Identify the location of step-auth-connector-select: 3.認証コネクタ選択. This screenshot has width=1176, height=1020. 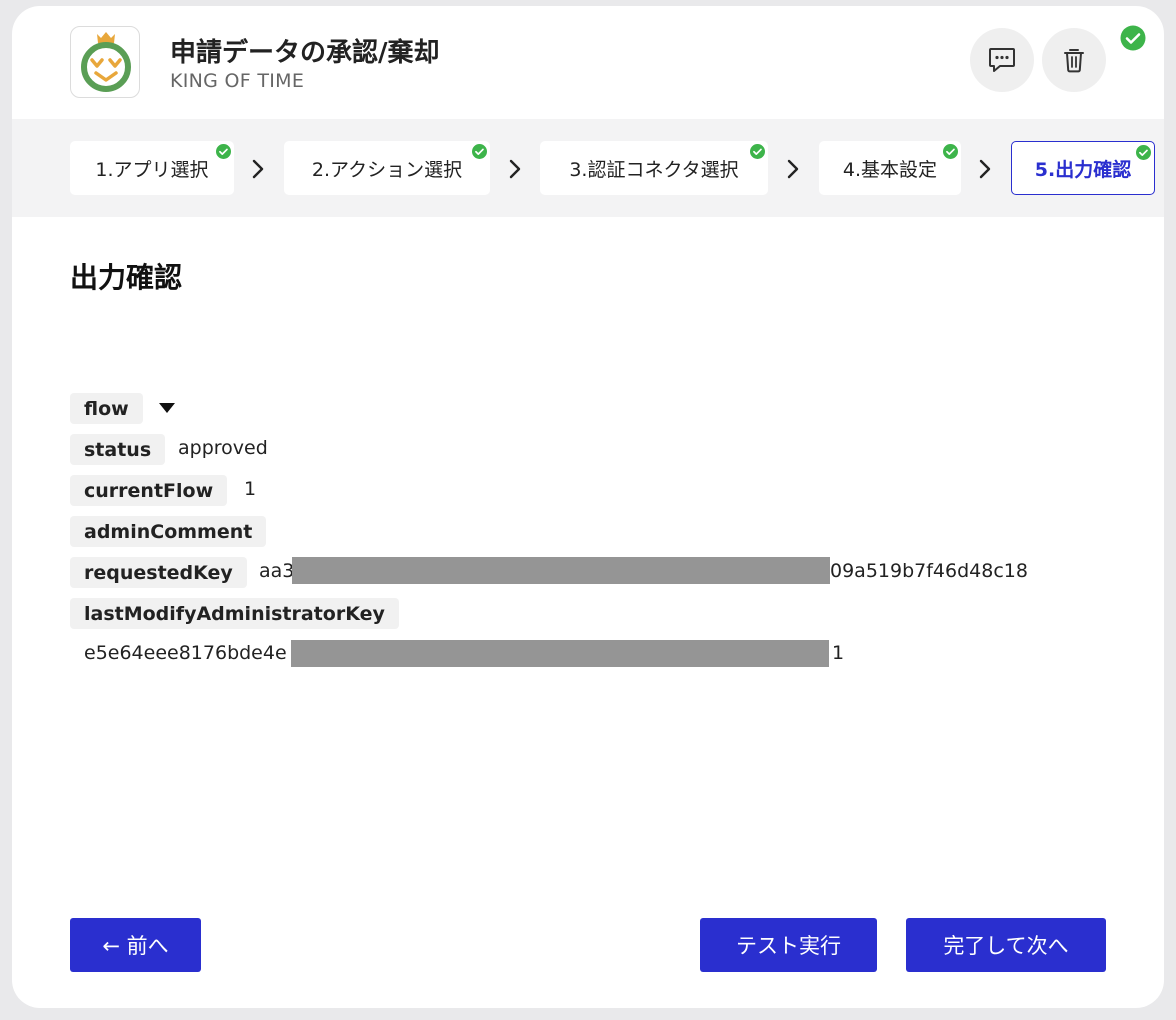
(654, 168).